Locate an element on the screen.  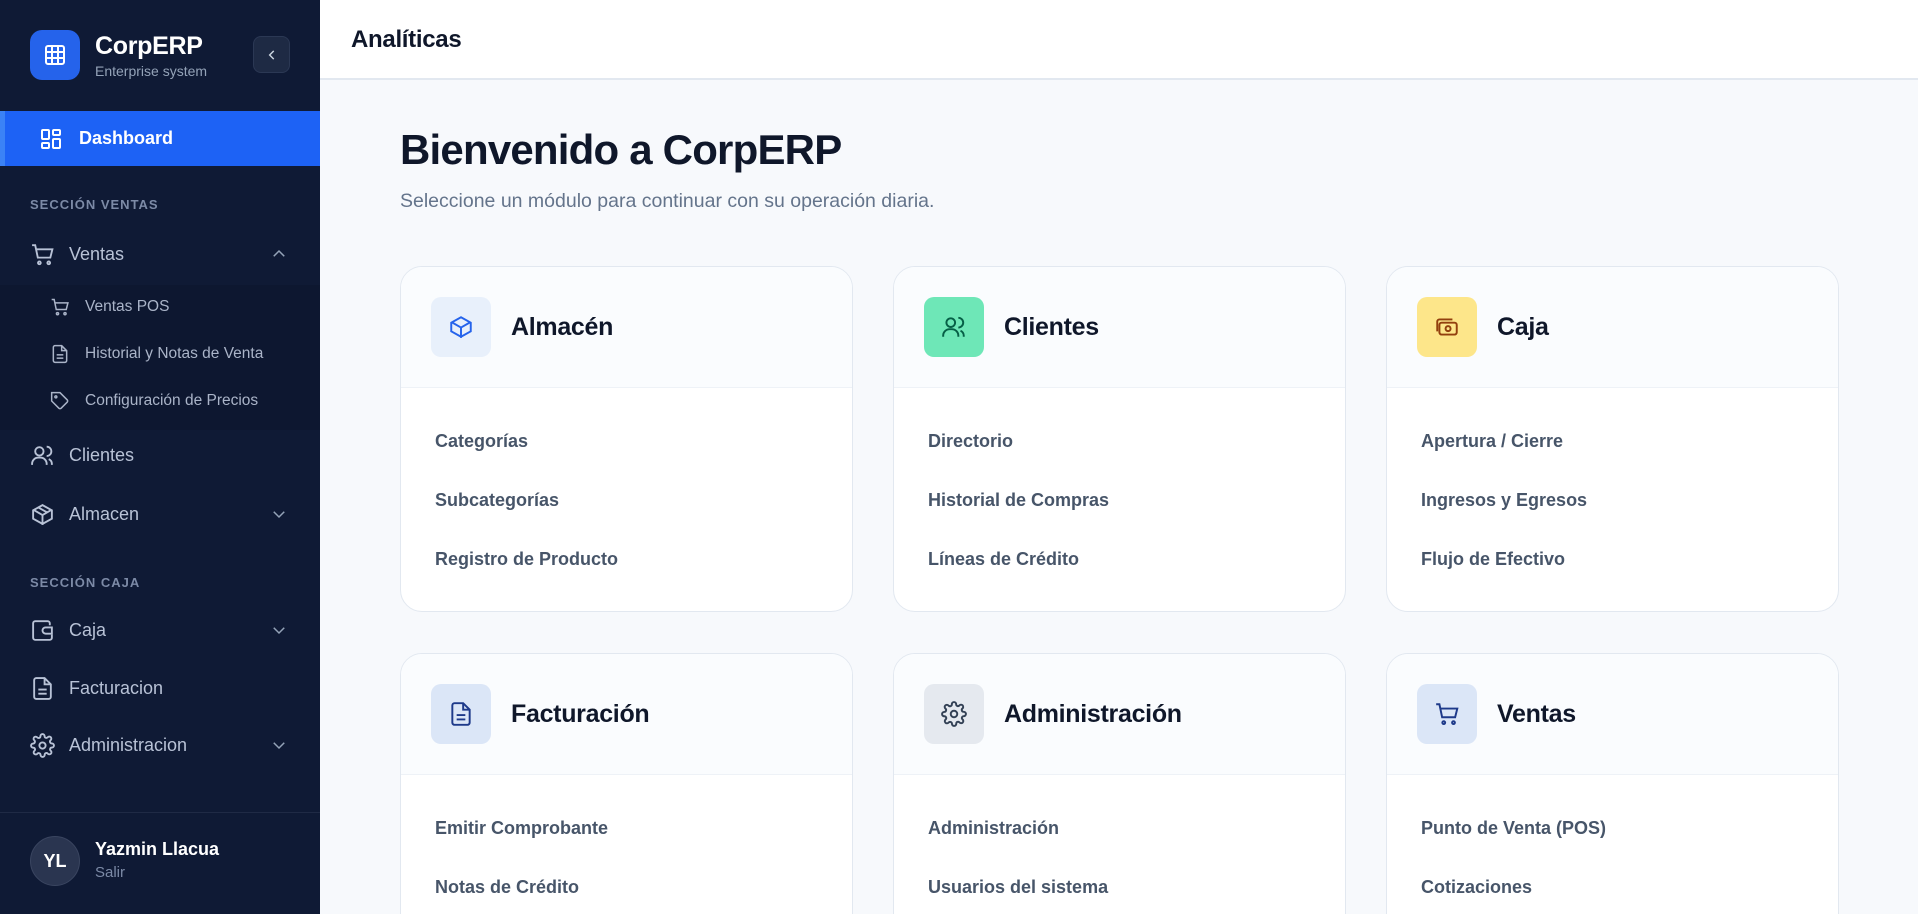
collapse-sidebar-button is located at coordinates (271, 54).